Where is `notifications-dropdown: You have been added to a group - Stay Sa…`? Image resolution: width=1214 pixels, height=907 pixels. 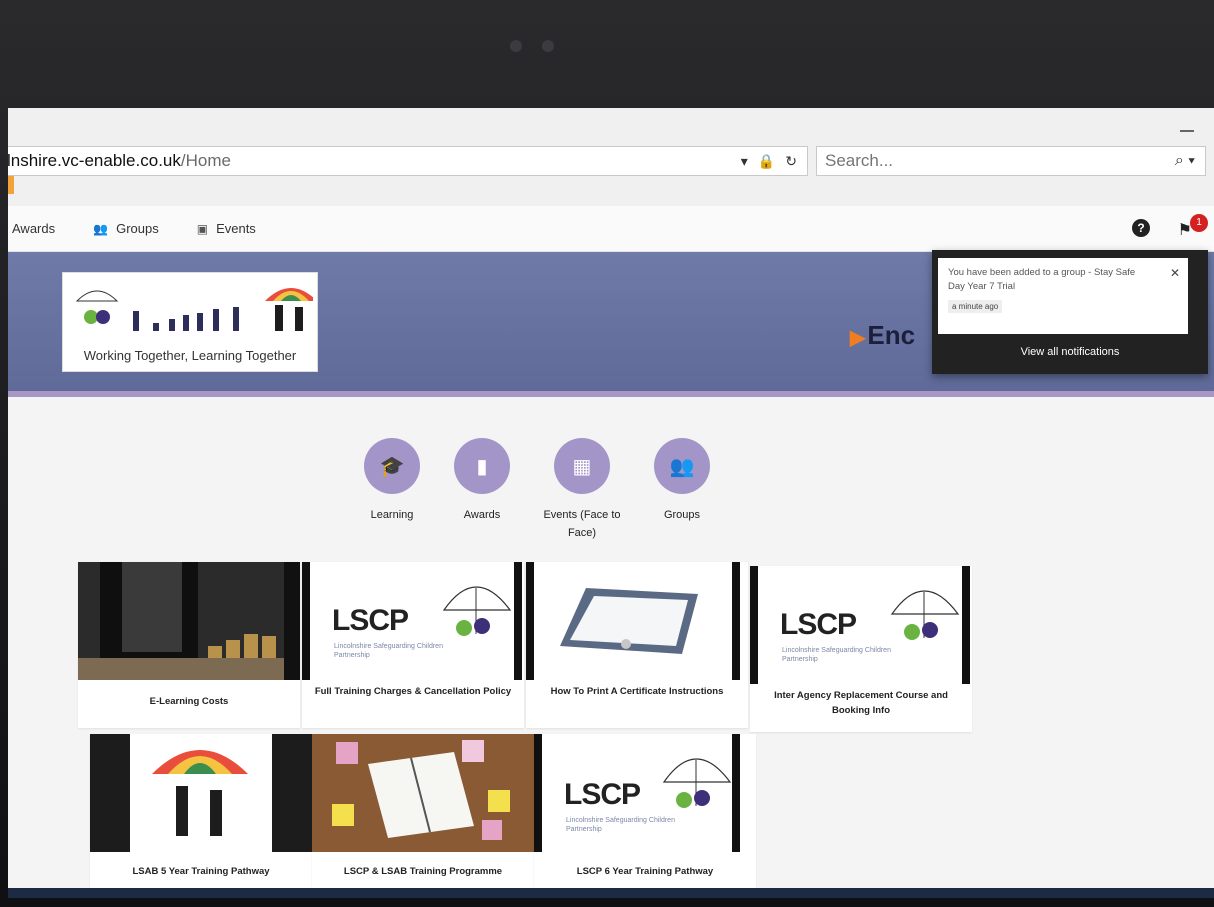 notifications-dropdown: You have been added to a group - Stay Sa… is located at coordinates (1070, 312).